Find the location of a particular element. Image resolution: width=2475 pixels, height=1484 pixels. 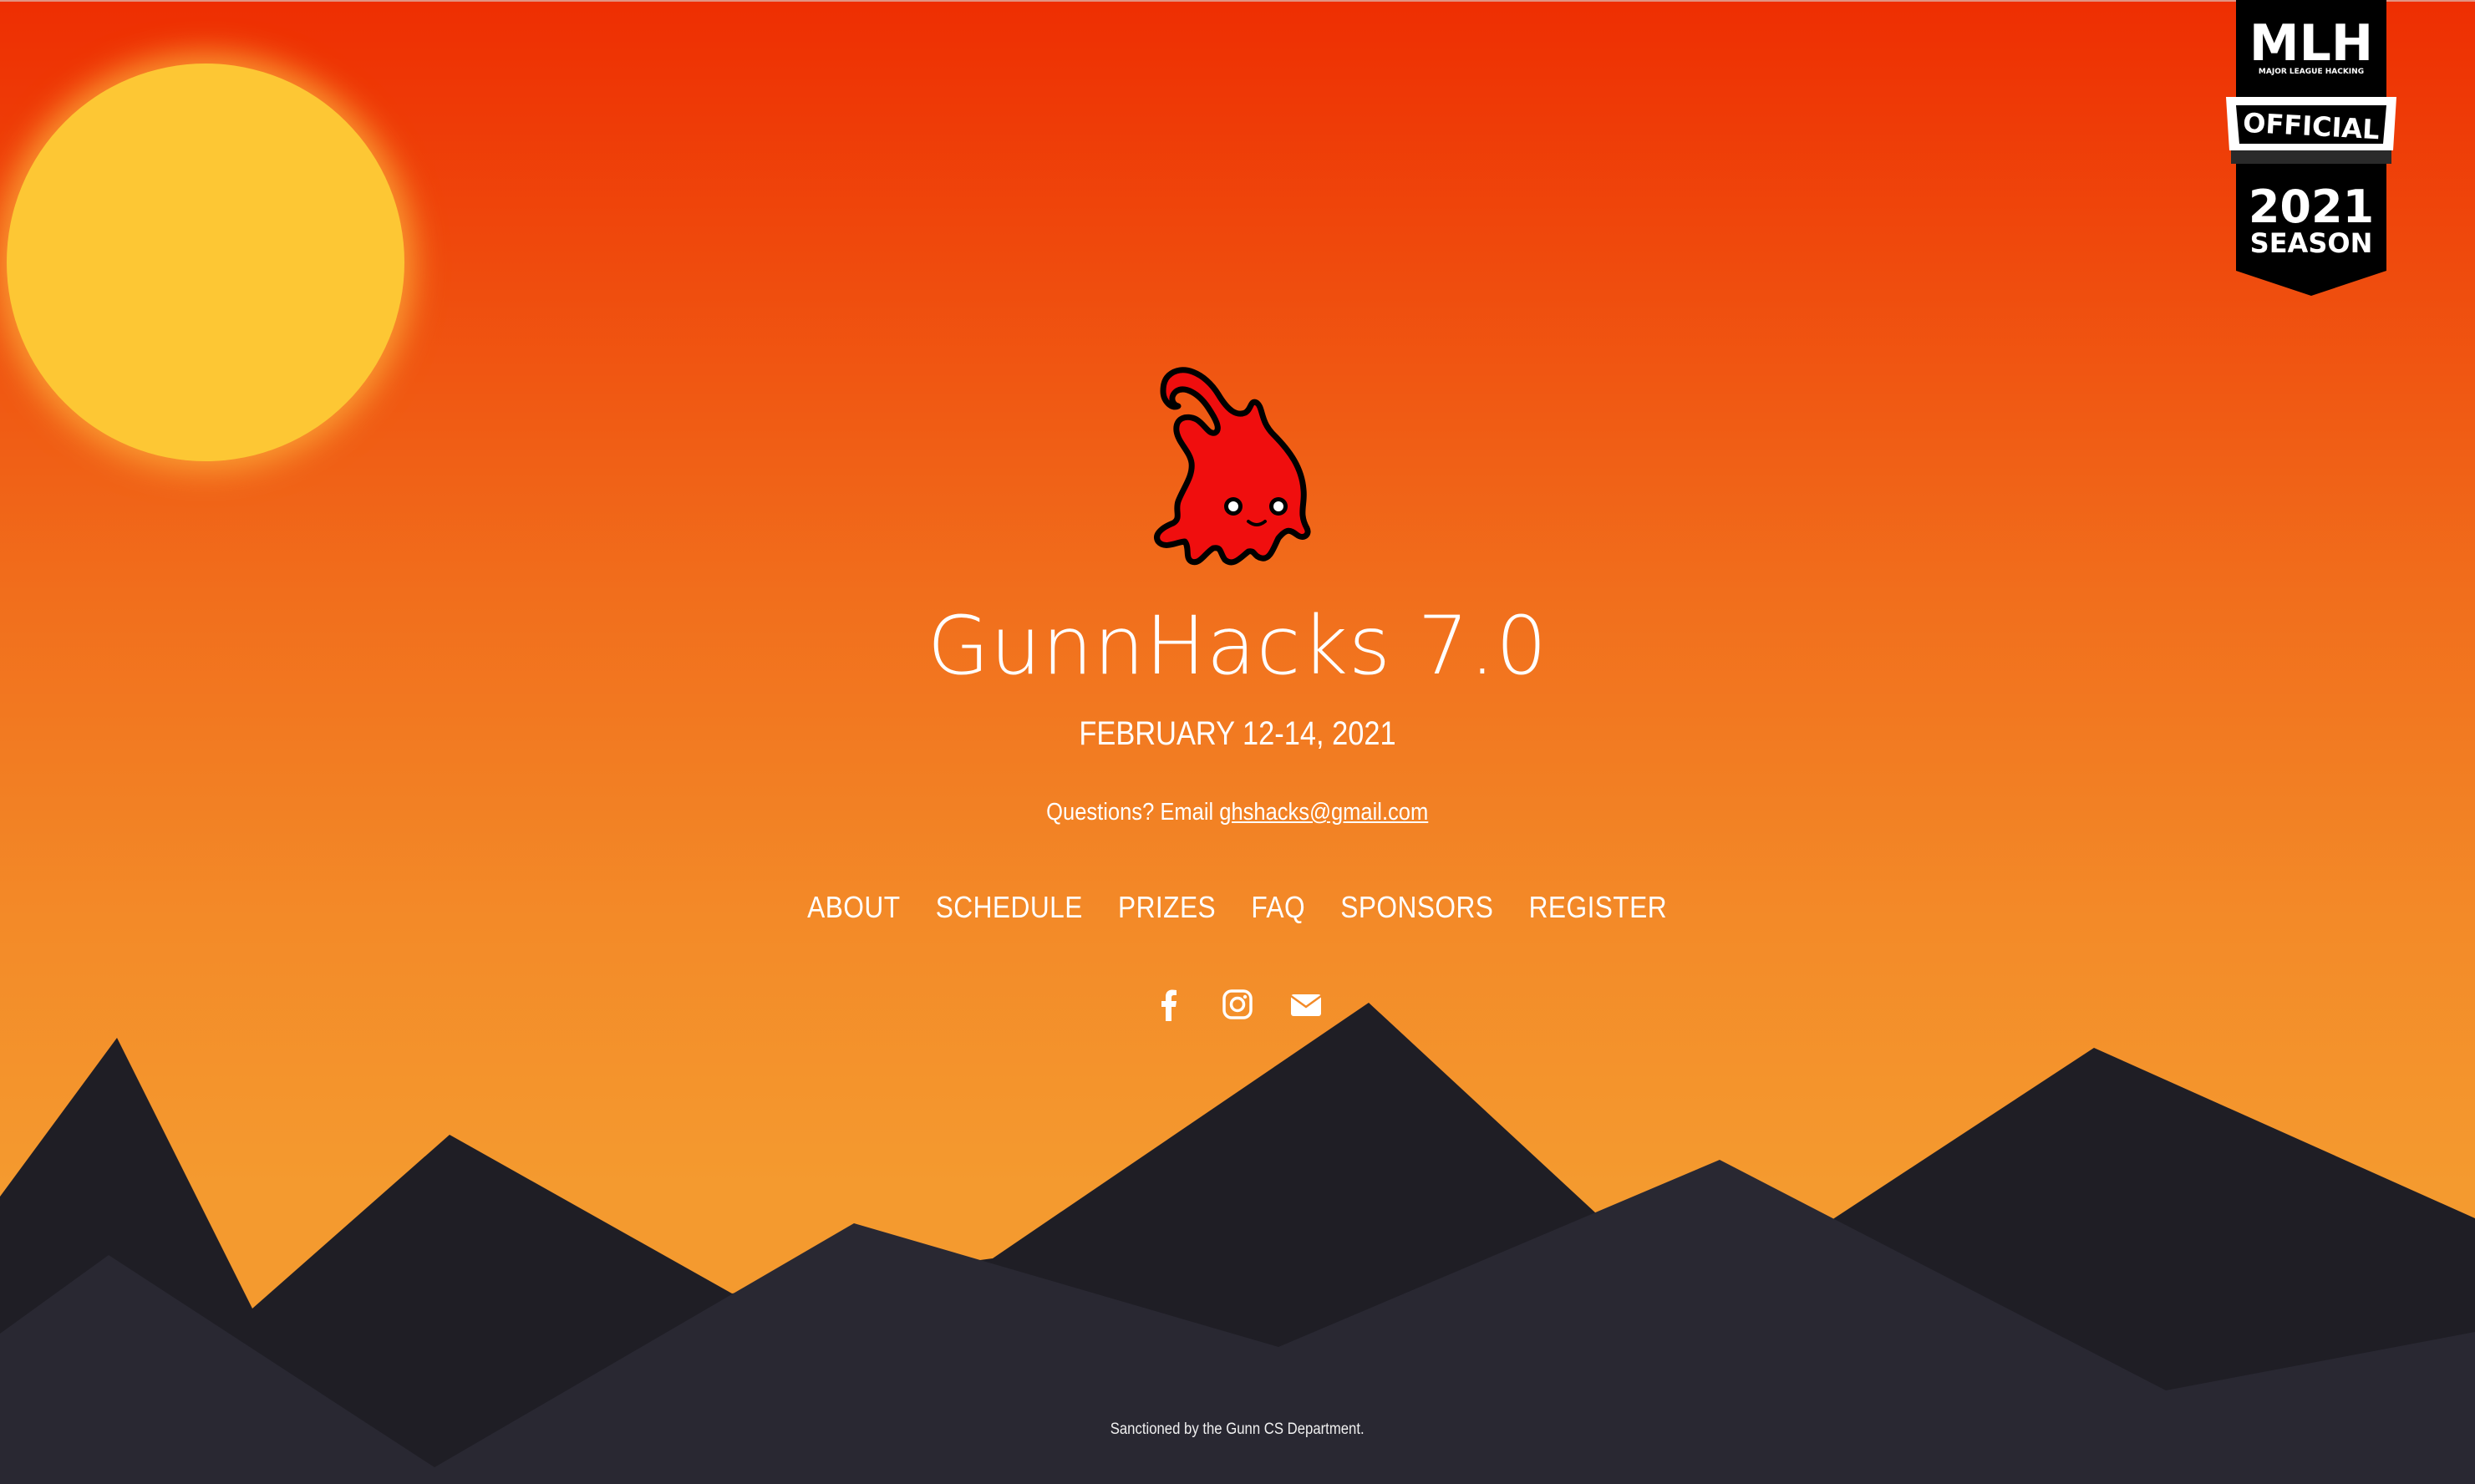

contact-line: Questions? Email ghshacks@gmail.com is located at coordinates (1237, 812).